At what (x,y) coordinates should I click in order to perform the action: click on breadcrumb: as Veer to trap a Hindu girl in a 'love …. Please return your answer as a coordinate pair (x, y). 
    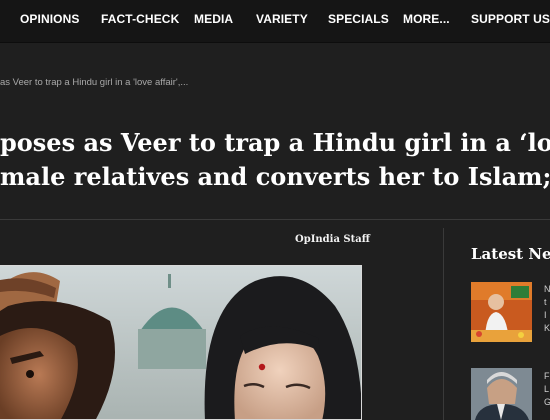
    Looking at the image, I should click on (94, 82).